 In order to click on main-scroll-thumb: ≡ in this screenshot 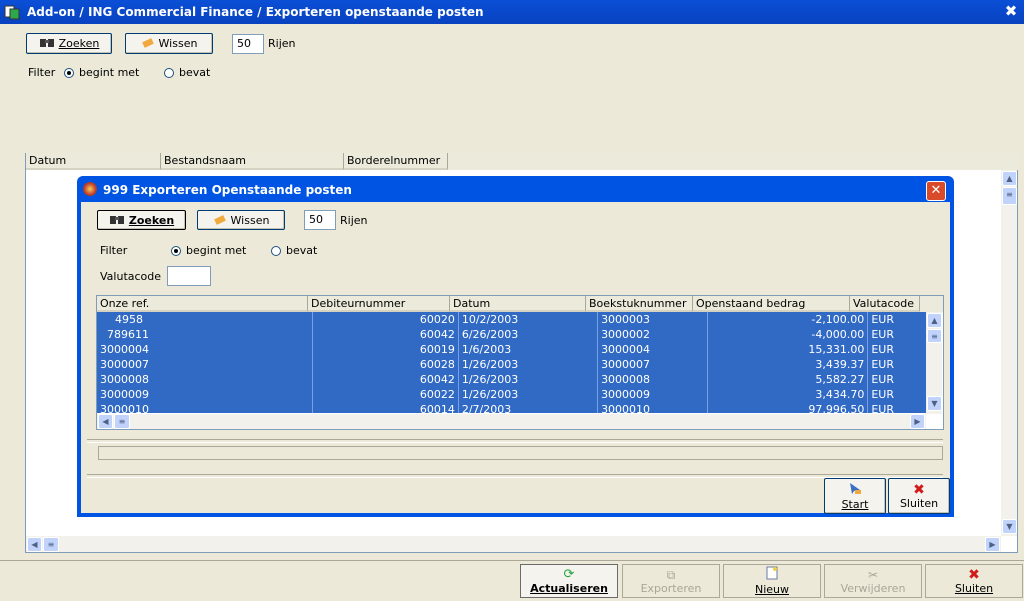, I will do `click(1009, 196)`.